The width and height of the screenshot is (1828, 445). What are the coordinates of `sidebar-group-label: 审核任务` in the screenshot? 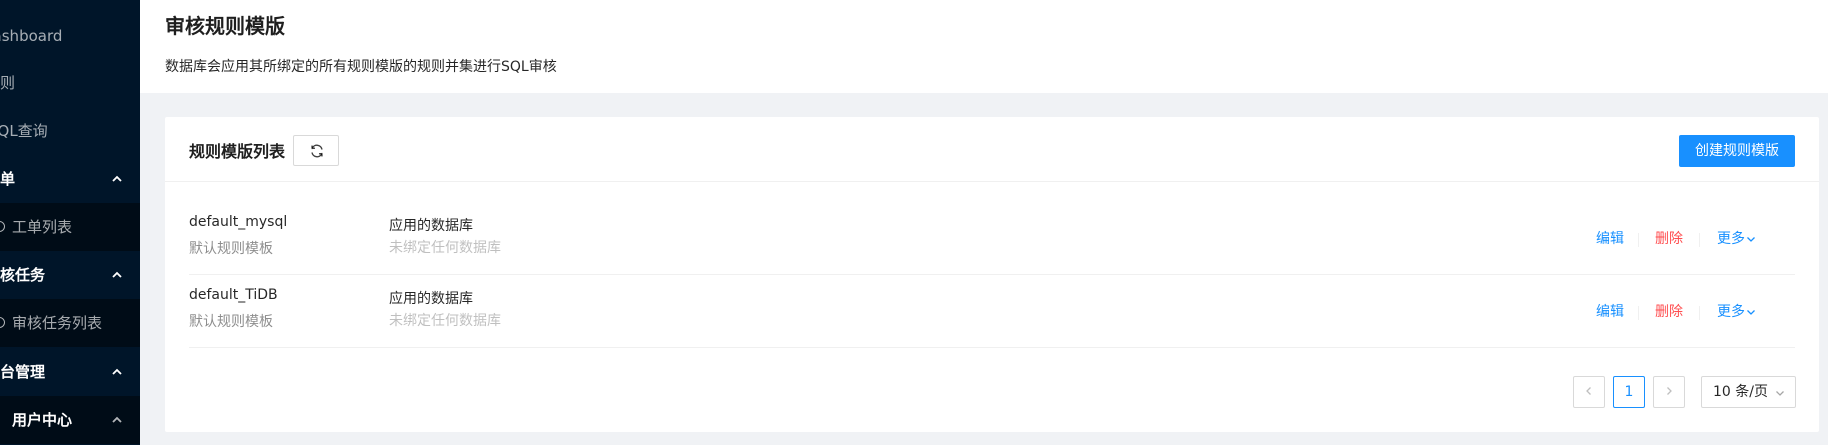 It's located at (23, 275).